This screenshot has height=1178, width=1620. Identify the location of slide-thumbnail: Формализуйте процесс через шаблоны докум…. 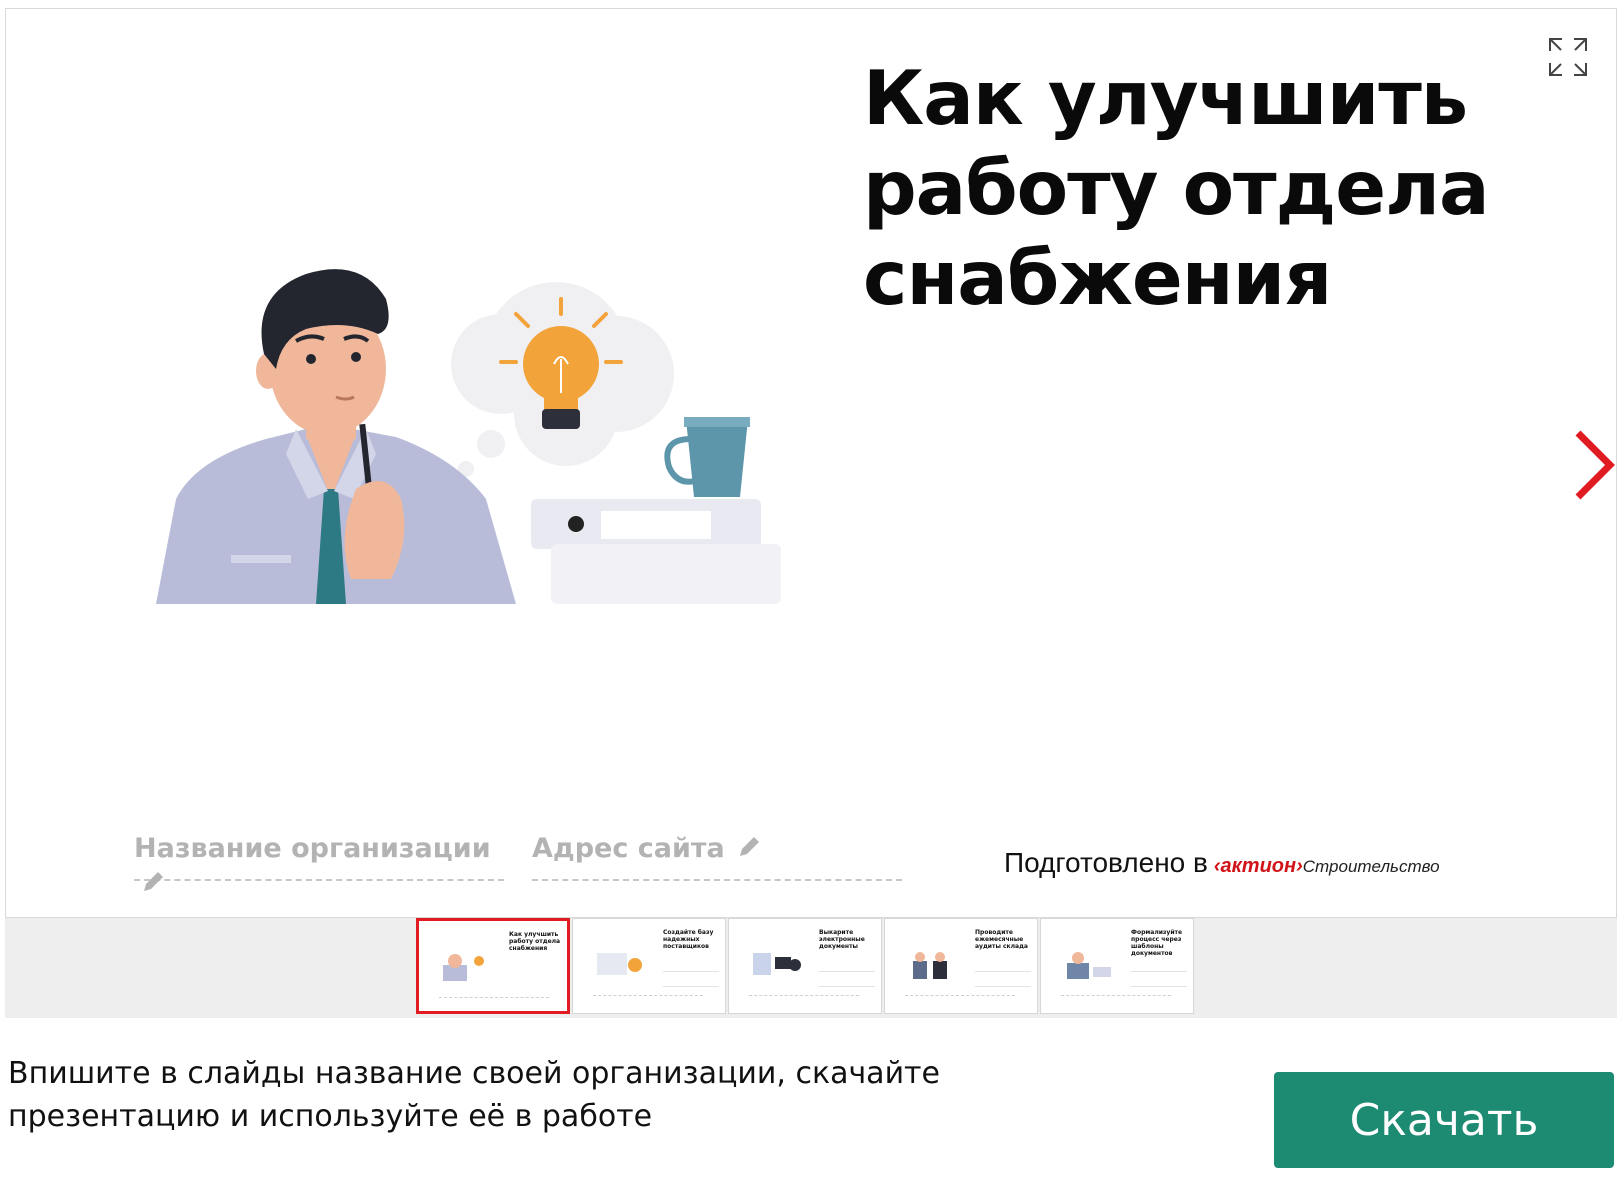
(1117, 966).